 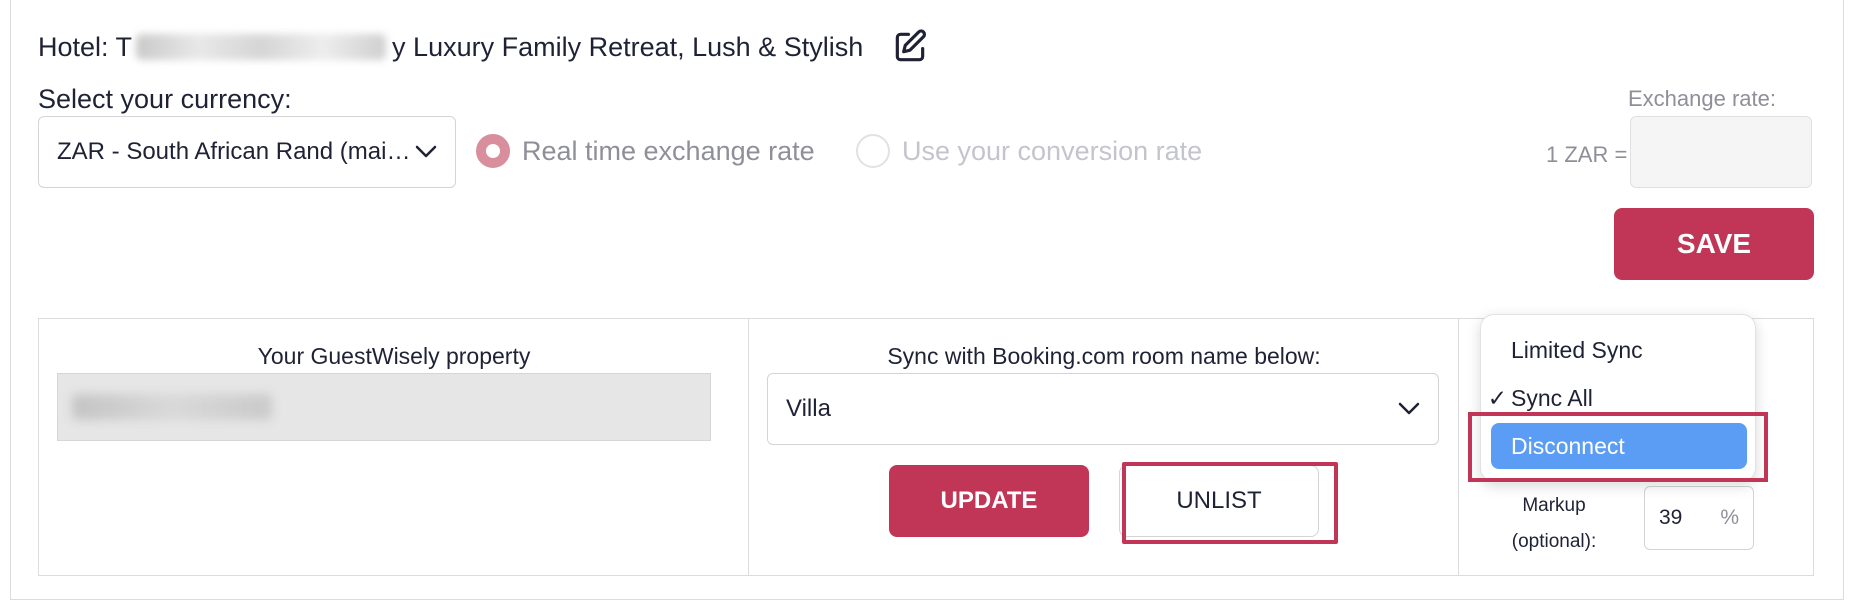 What do you see at coordinates (493, 151) in the screenshot?
I see `radio-realtime` at bounding box center [493, 151].